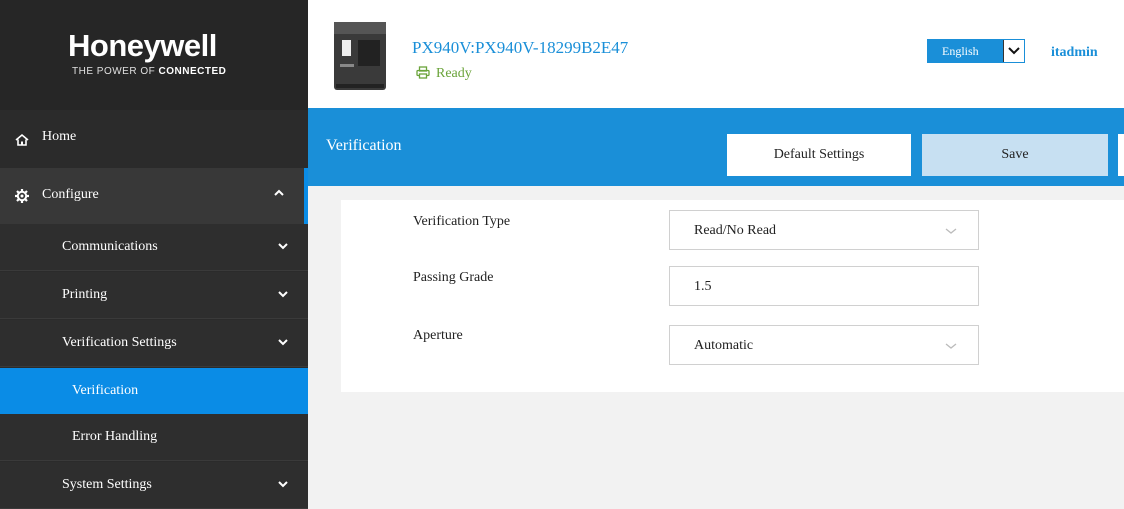 This screenshot has width=1124, height=509. I want to click on chevron-up-icon, so click(279, 192).